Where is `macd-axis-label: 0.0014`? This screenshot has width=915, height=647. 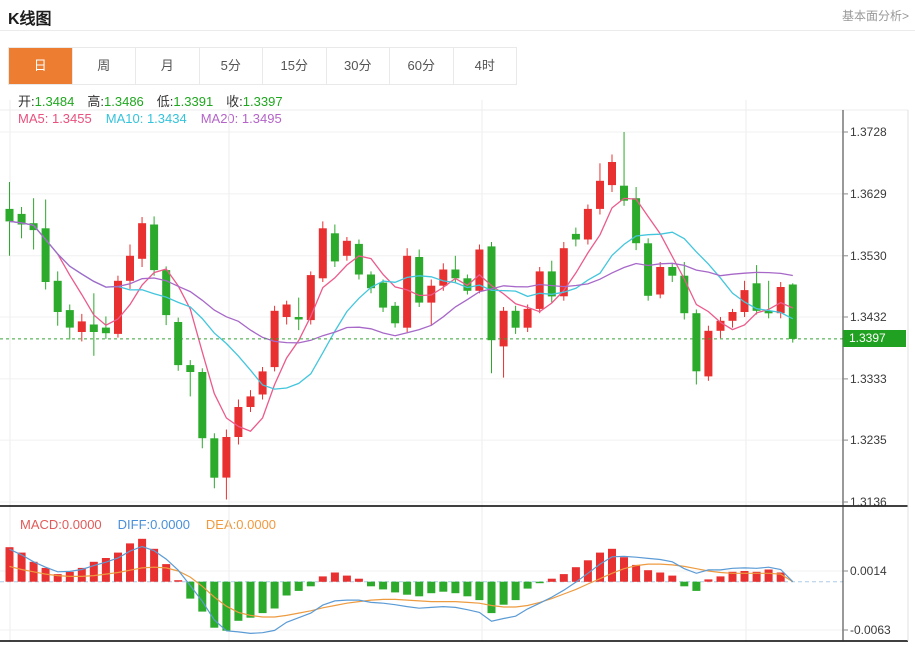
macd-axis-label: 0.0014 is located at coordinates (868, 571).